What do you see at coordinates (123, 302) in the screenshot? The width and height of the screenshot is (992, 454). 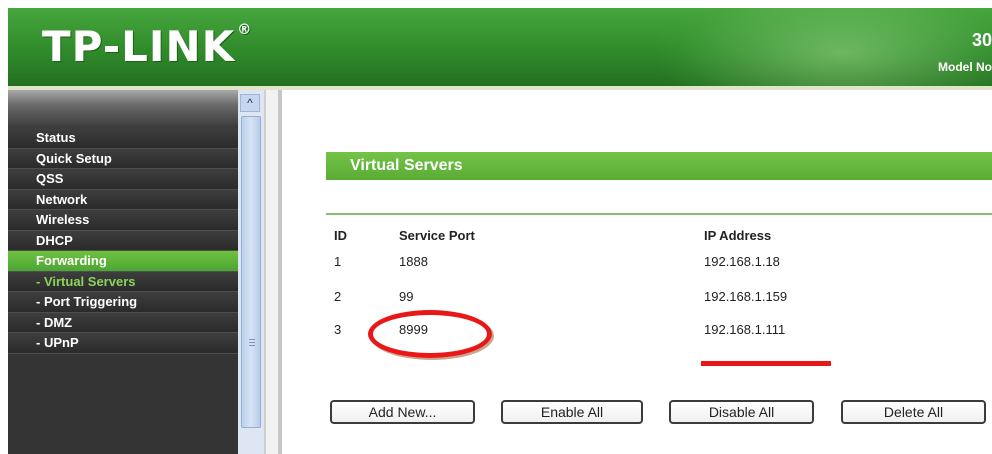 I see `sidebar-item-port-triggering: - Port Triggering` at bounding box center [123, 302].